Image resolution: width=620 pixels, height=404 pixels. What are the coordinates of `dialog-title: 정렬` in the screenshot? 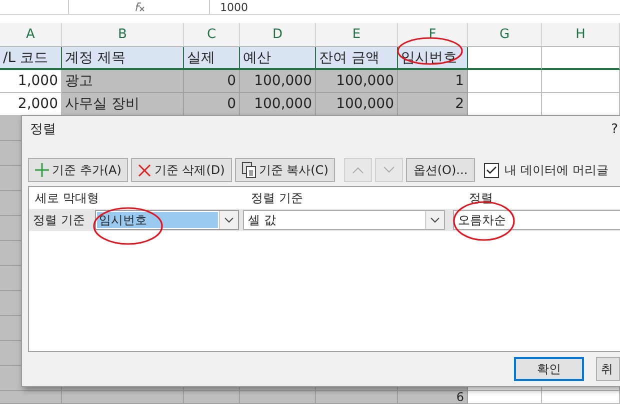 It's located at (43, 129).